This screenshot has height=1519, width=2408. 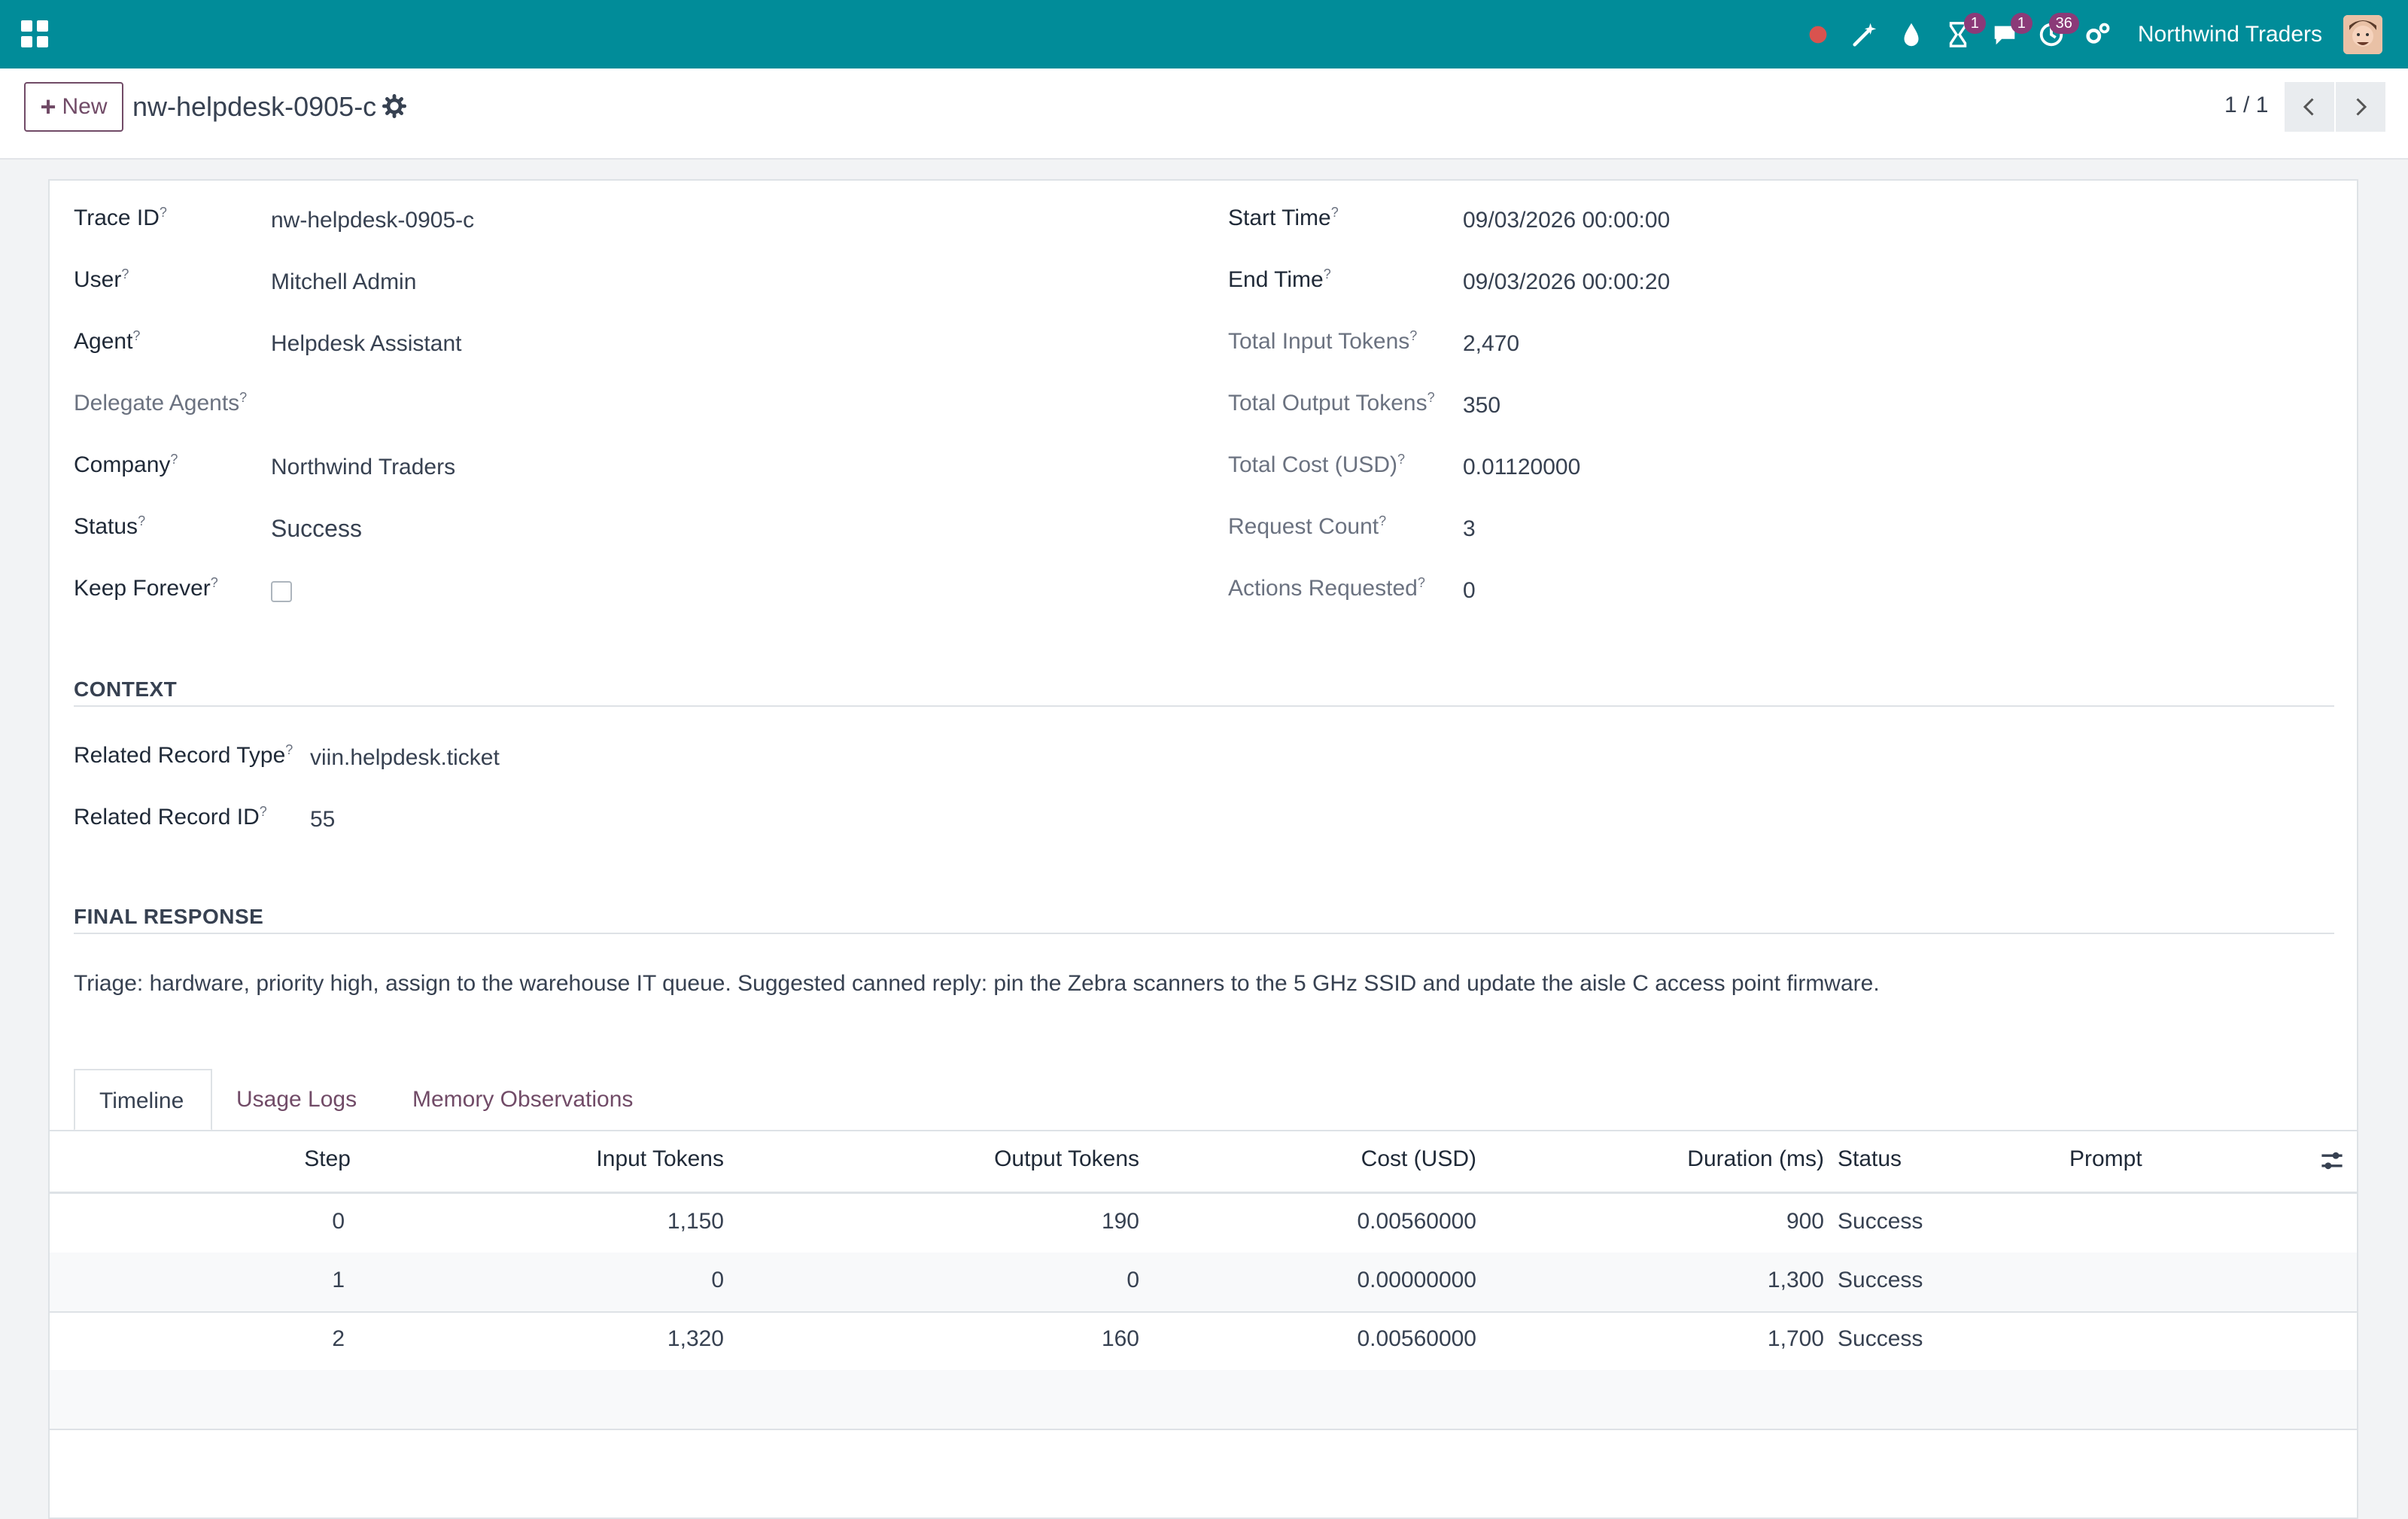 What do you see at coordinates (1120, 1338) in the screenshot?
I see `cell-output-tokens: 160` at bounding box center [1120, 1338].